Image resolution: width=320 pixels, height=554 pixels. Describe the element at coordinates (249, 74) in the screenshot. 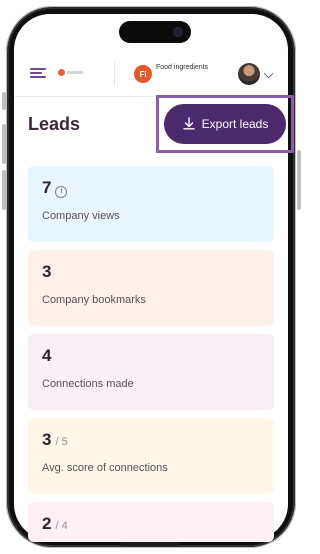

I see `avatar` at that location.